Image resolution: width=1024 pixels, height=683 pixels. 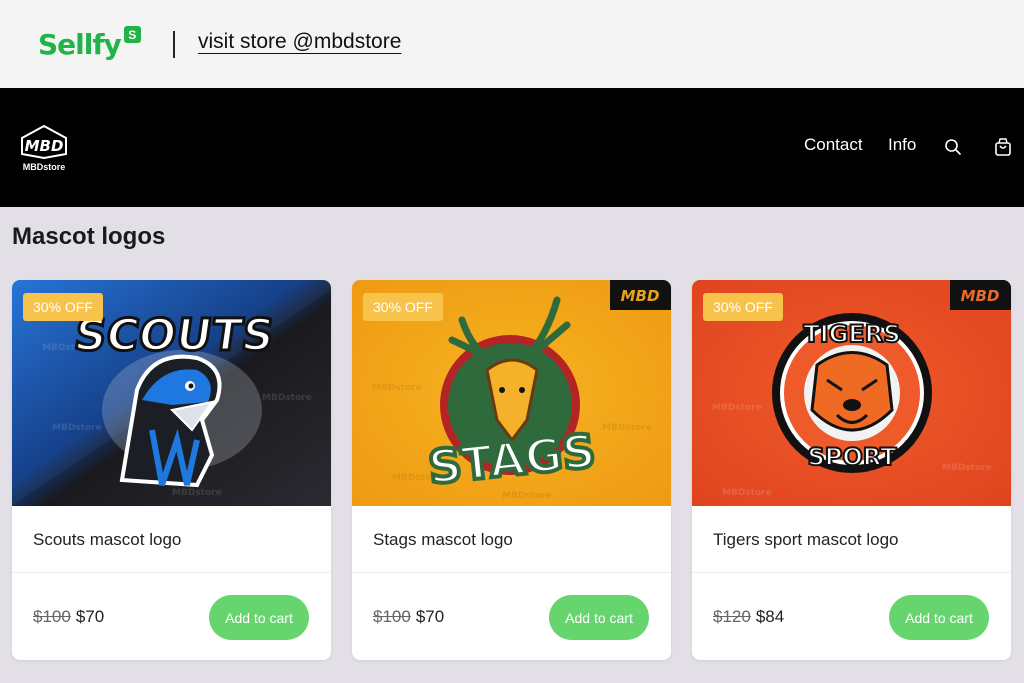 I want to click on tigers-logo-text: TIGERS, so click(x=851, y=334).